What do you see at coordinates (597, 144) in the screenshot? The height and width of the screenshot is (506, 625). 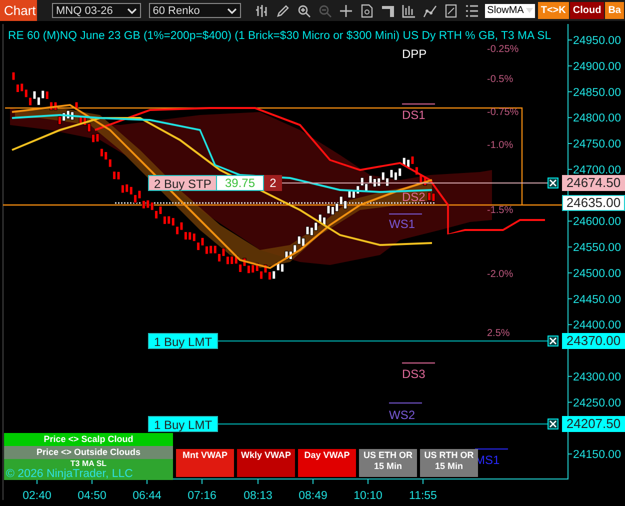 I see `price-axis-label: 24750.00` at bounding box center [597, 144].